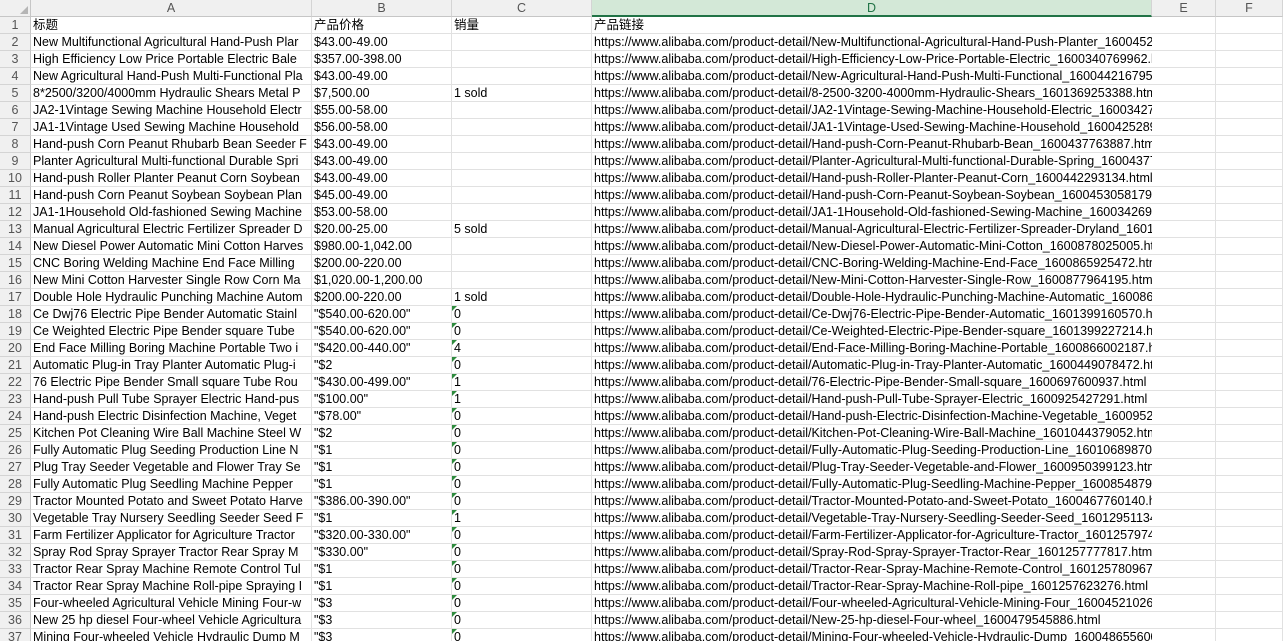  I want to click on price-cell: $45.00-49.00, so click(382, 195).